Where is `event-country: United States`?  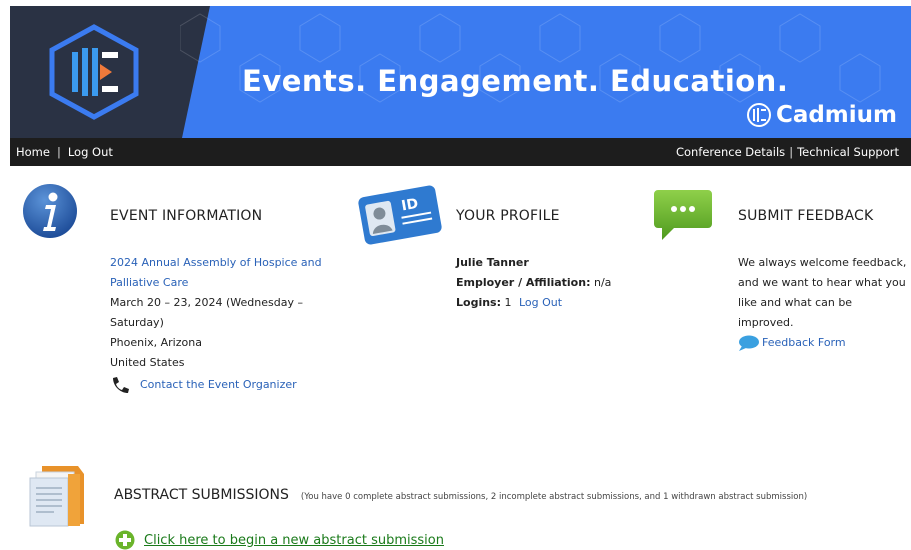
event-country: United States is located at coordinates (147, 362).